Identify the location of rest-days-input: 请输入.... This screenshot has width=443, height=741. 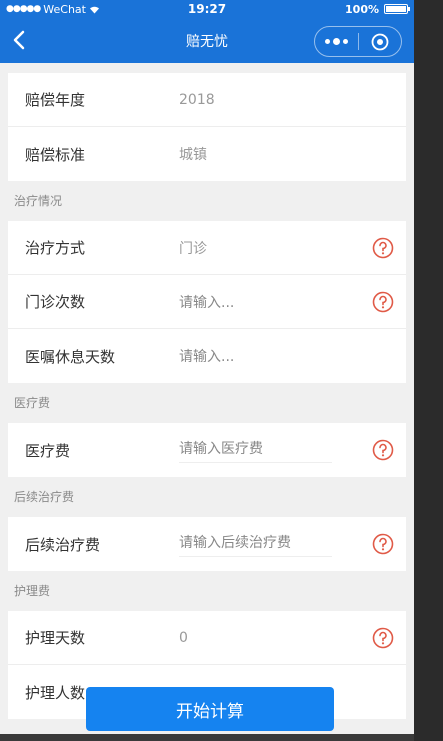
(206, 356).